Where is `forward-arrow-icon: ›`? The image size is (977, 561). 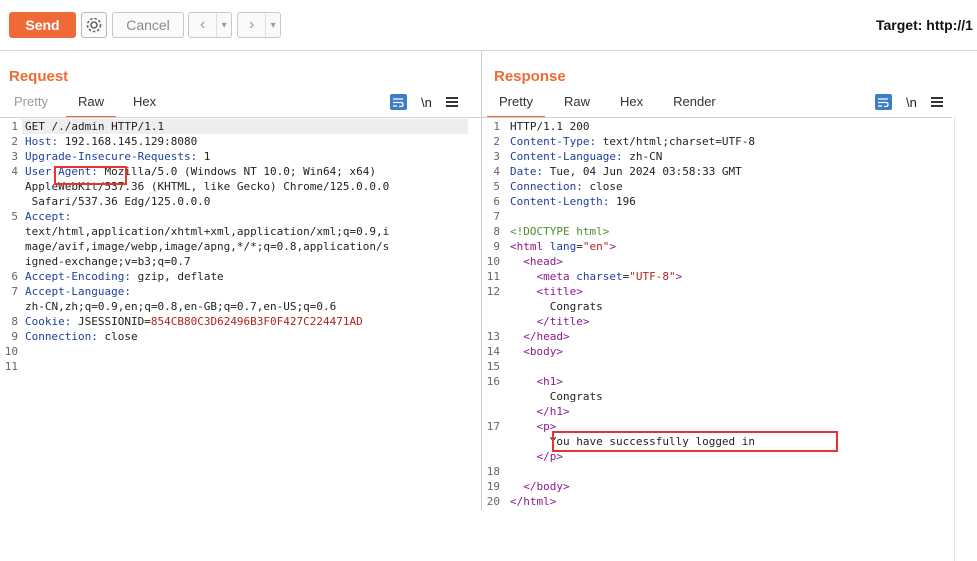
forward-arrow-icon: › is located at coordinates (251, 25).